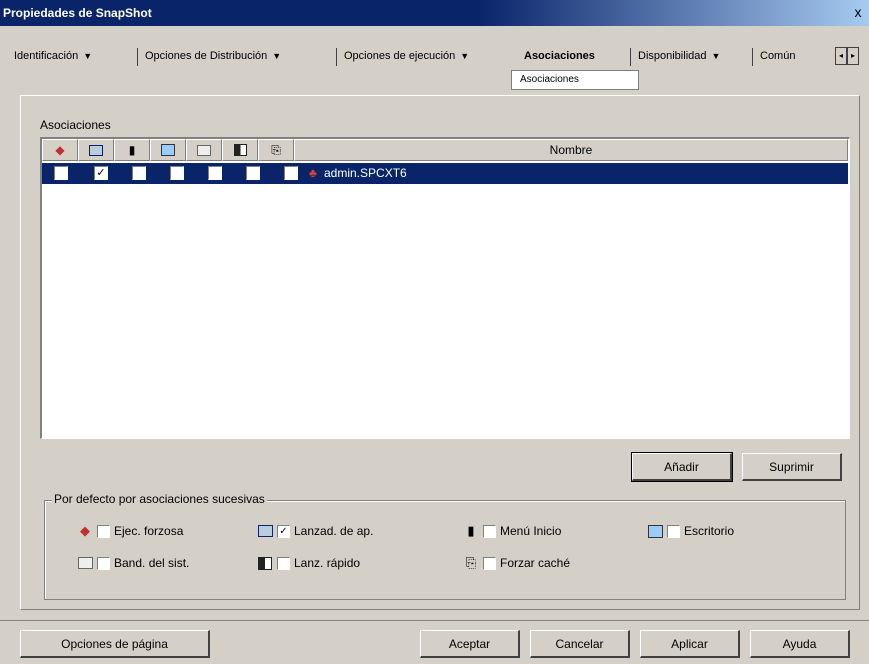 This screenshot has width=869, height=664. What do you see at coordinates (61, 173) in the screenshot?
I see `checkbox-force-run` at bounding box center [61, 173].